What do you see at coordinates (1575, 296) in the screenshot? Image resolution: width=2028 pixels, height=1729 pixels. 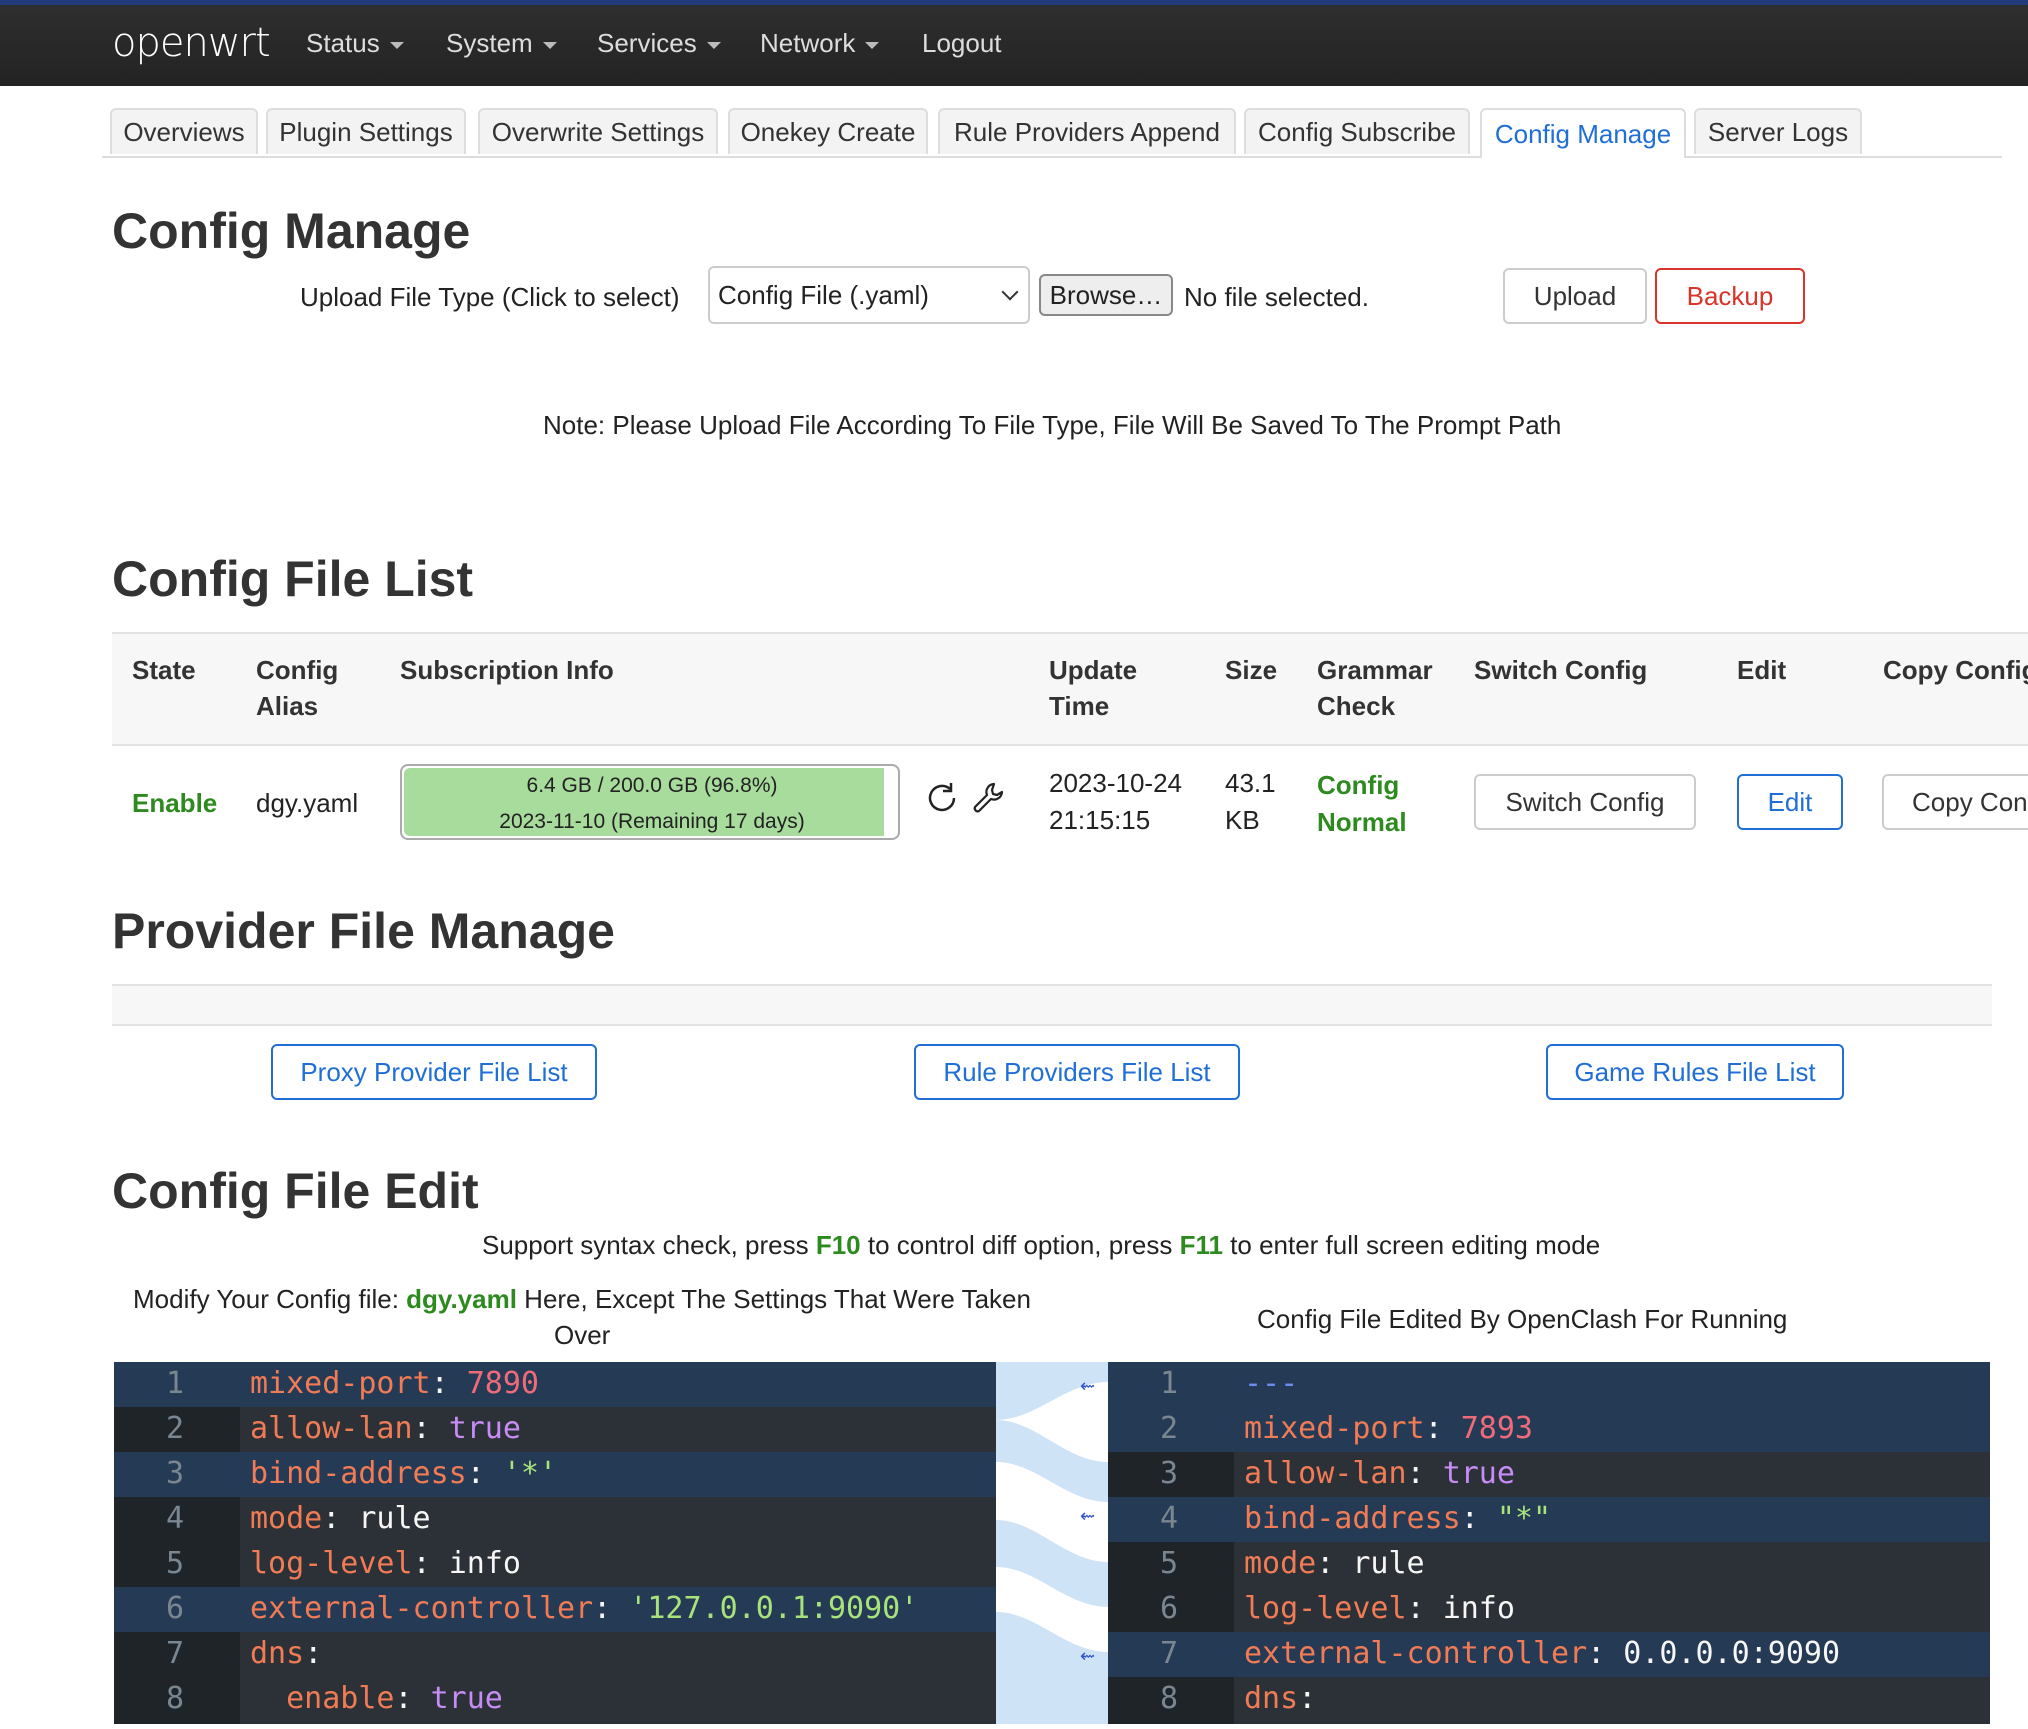 I see `upload-button: Upload` at bounding box center [1575, 296].